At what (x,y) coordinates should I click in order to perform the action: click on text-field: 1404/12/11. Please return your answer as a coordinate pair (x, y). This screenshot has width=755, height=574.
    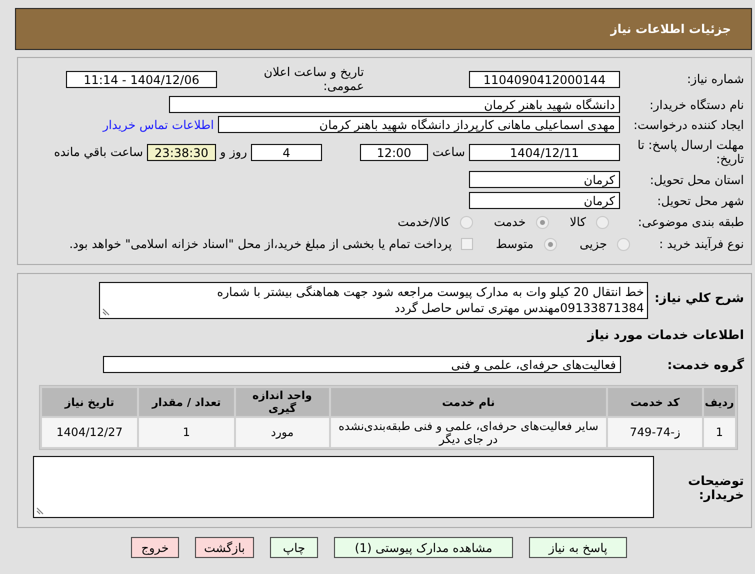
    Looking at the image, I should click on (544, 152).